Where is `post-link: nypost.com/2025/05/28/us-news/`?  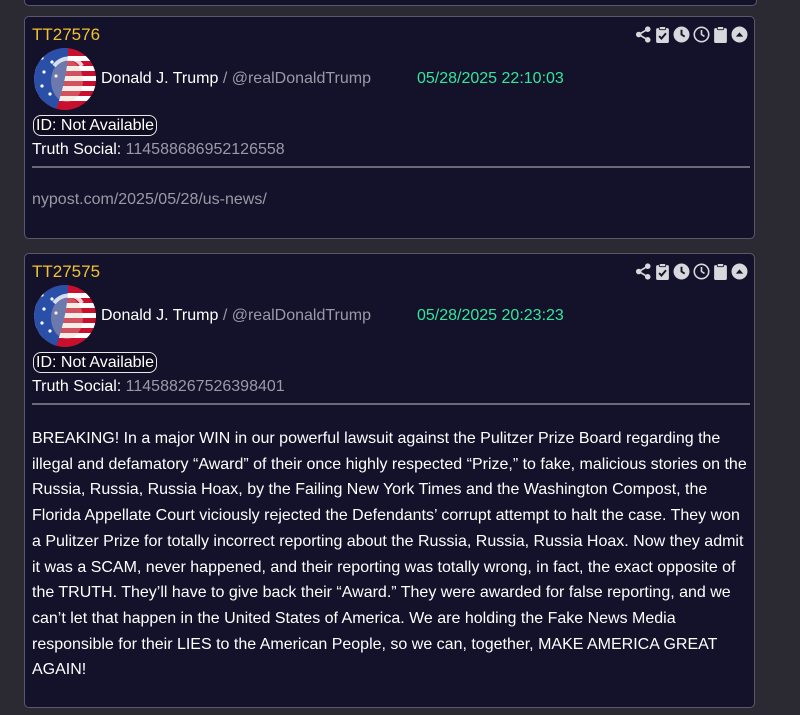 post-link: nypost.com/2025/05/28/us-news/ is located at coordinates (149, 200).